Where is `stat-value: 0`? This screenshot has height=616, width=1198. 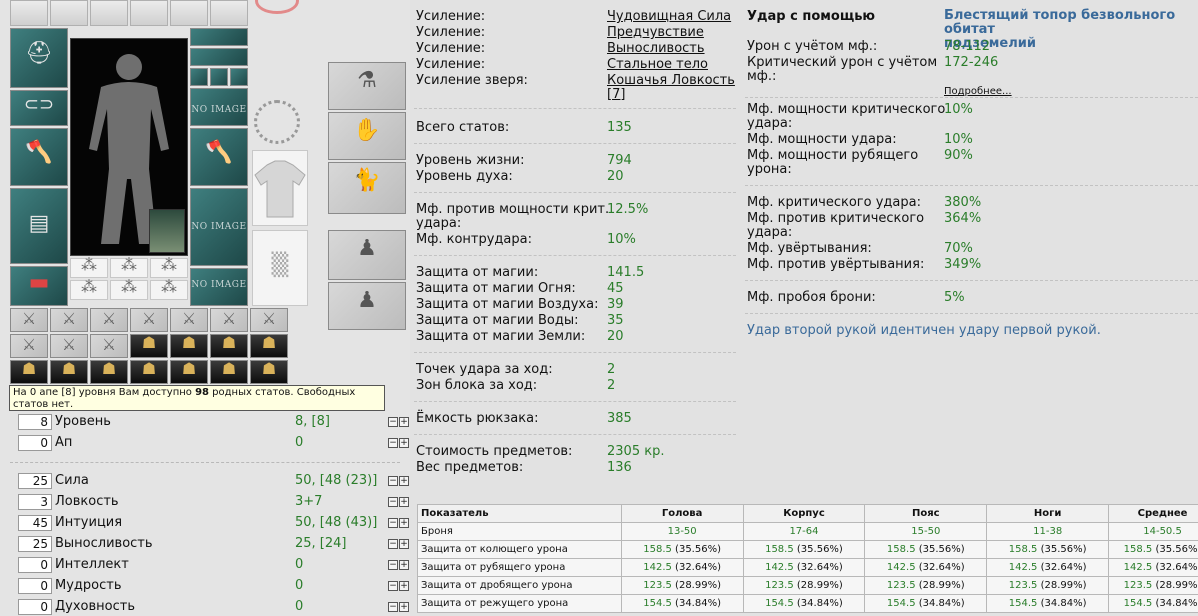
stat-value: 0 is located at coordinates (299, 564).